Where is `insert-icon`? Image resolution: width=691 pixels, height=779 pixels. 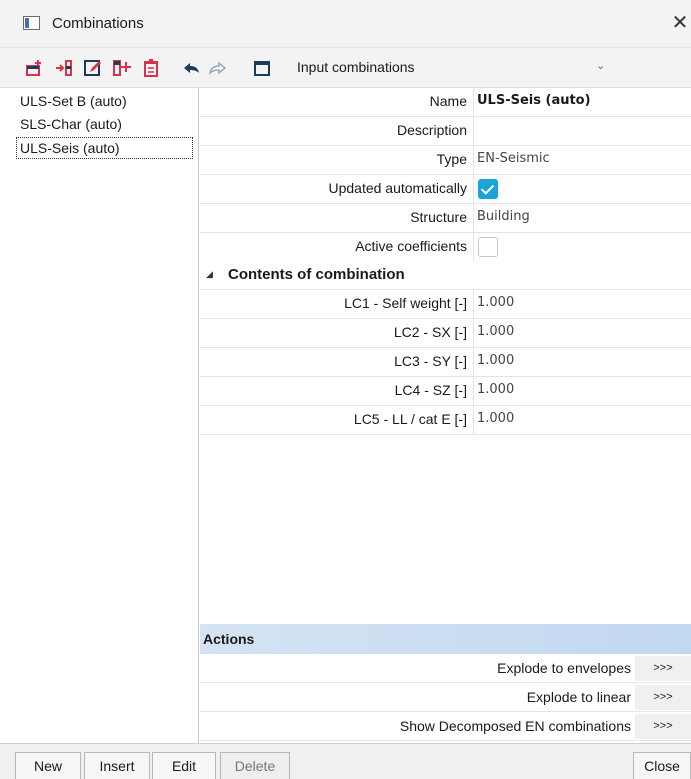 insert-icon is located at coordinates (64, 68).